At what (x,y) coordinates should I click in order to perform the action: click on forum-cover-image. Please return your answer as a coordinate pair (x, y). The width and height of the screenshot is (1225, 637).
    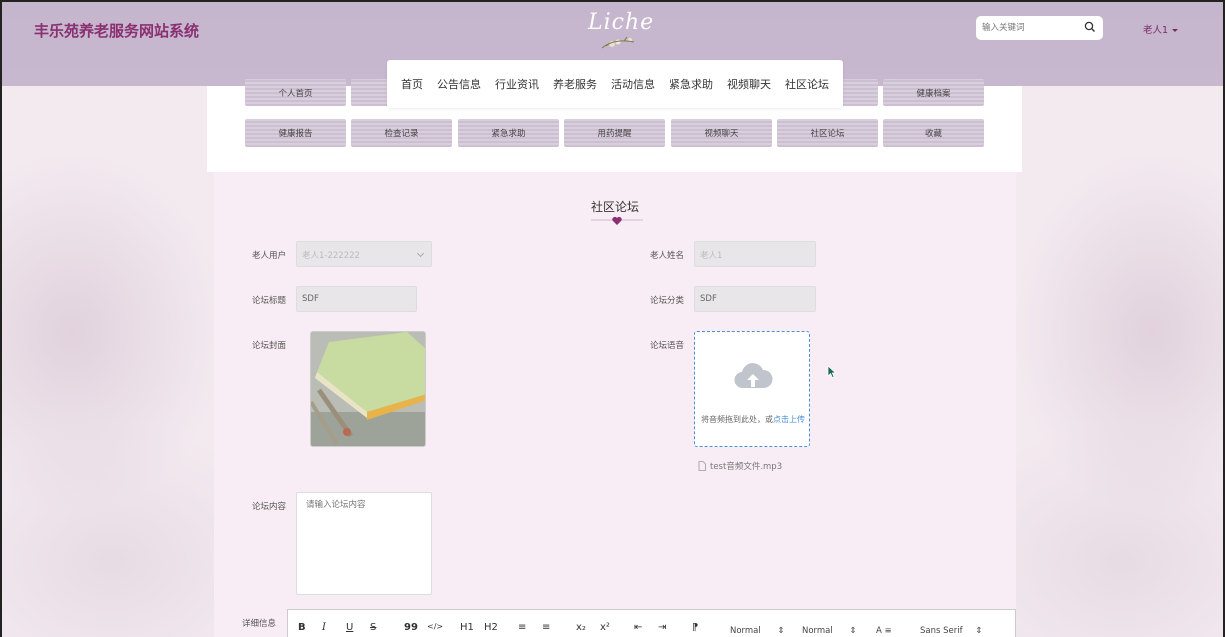
    Looking at the image, I should click on (368, 389).